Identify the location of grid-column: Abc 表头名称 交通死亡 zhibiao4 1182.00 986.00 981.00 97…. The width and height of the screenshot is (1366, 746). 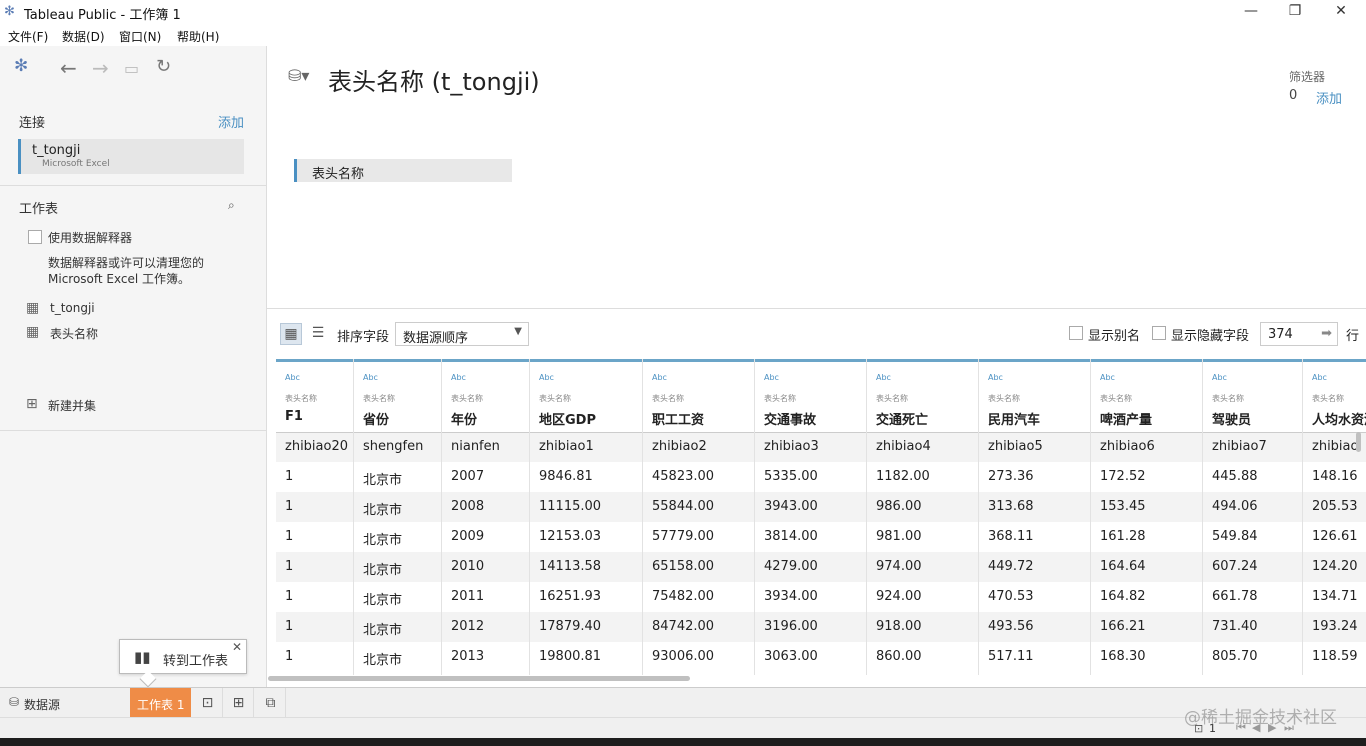
(923, 517).